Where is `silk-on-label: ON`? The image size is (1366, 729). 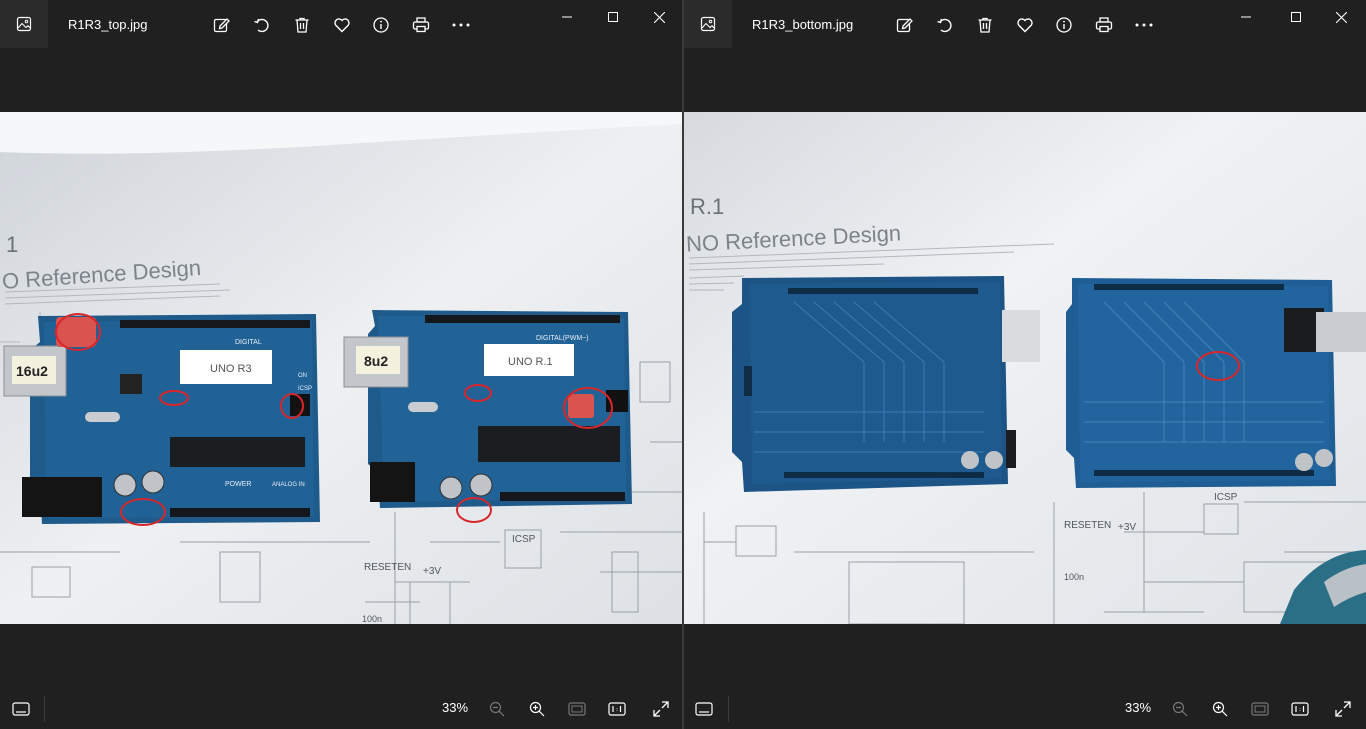 silk-on-label: ON is located at coordinates (302, 376).